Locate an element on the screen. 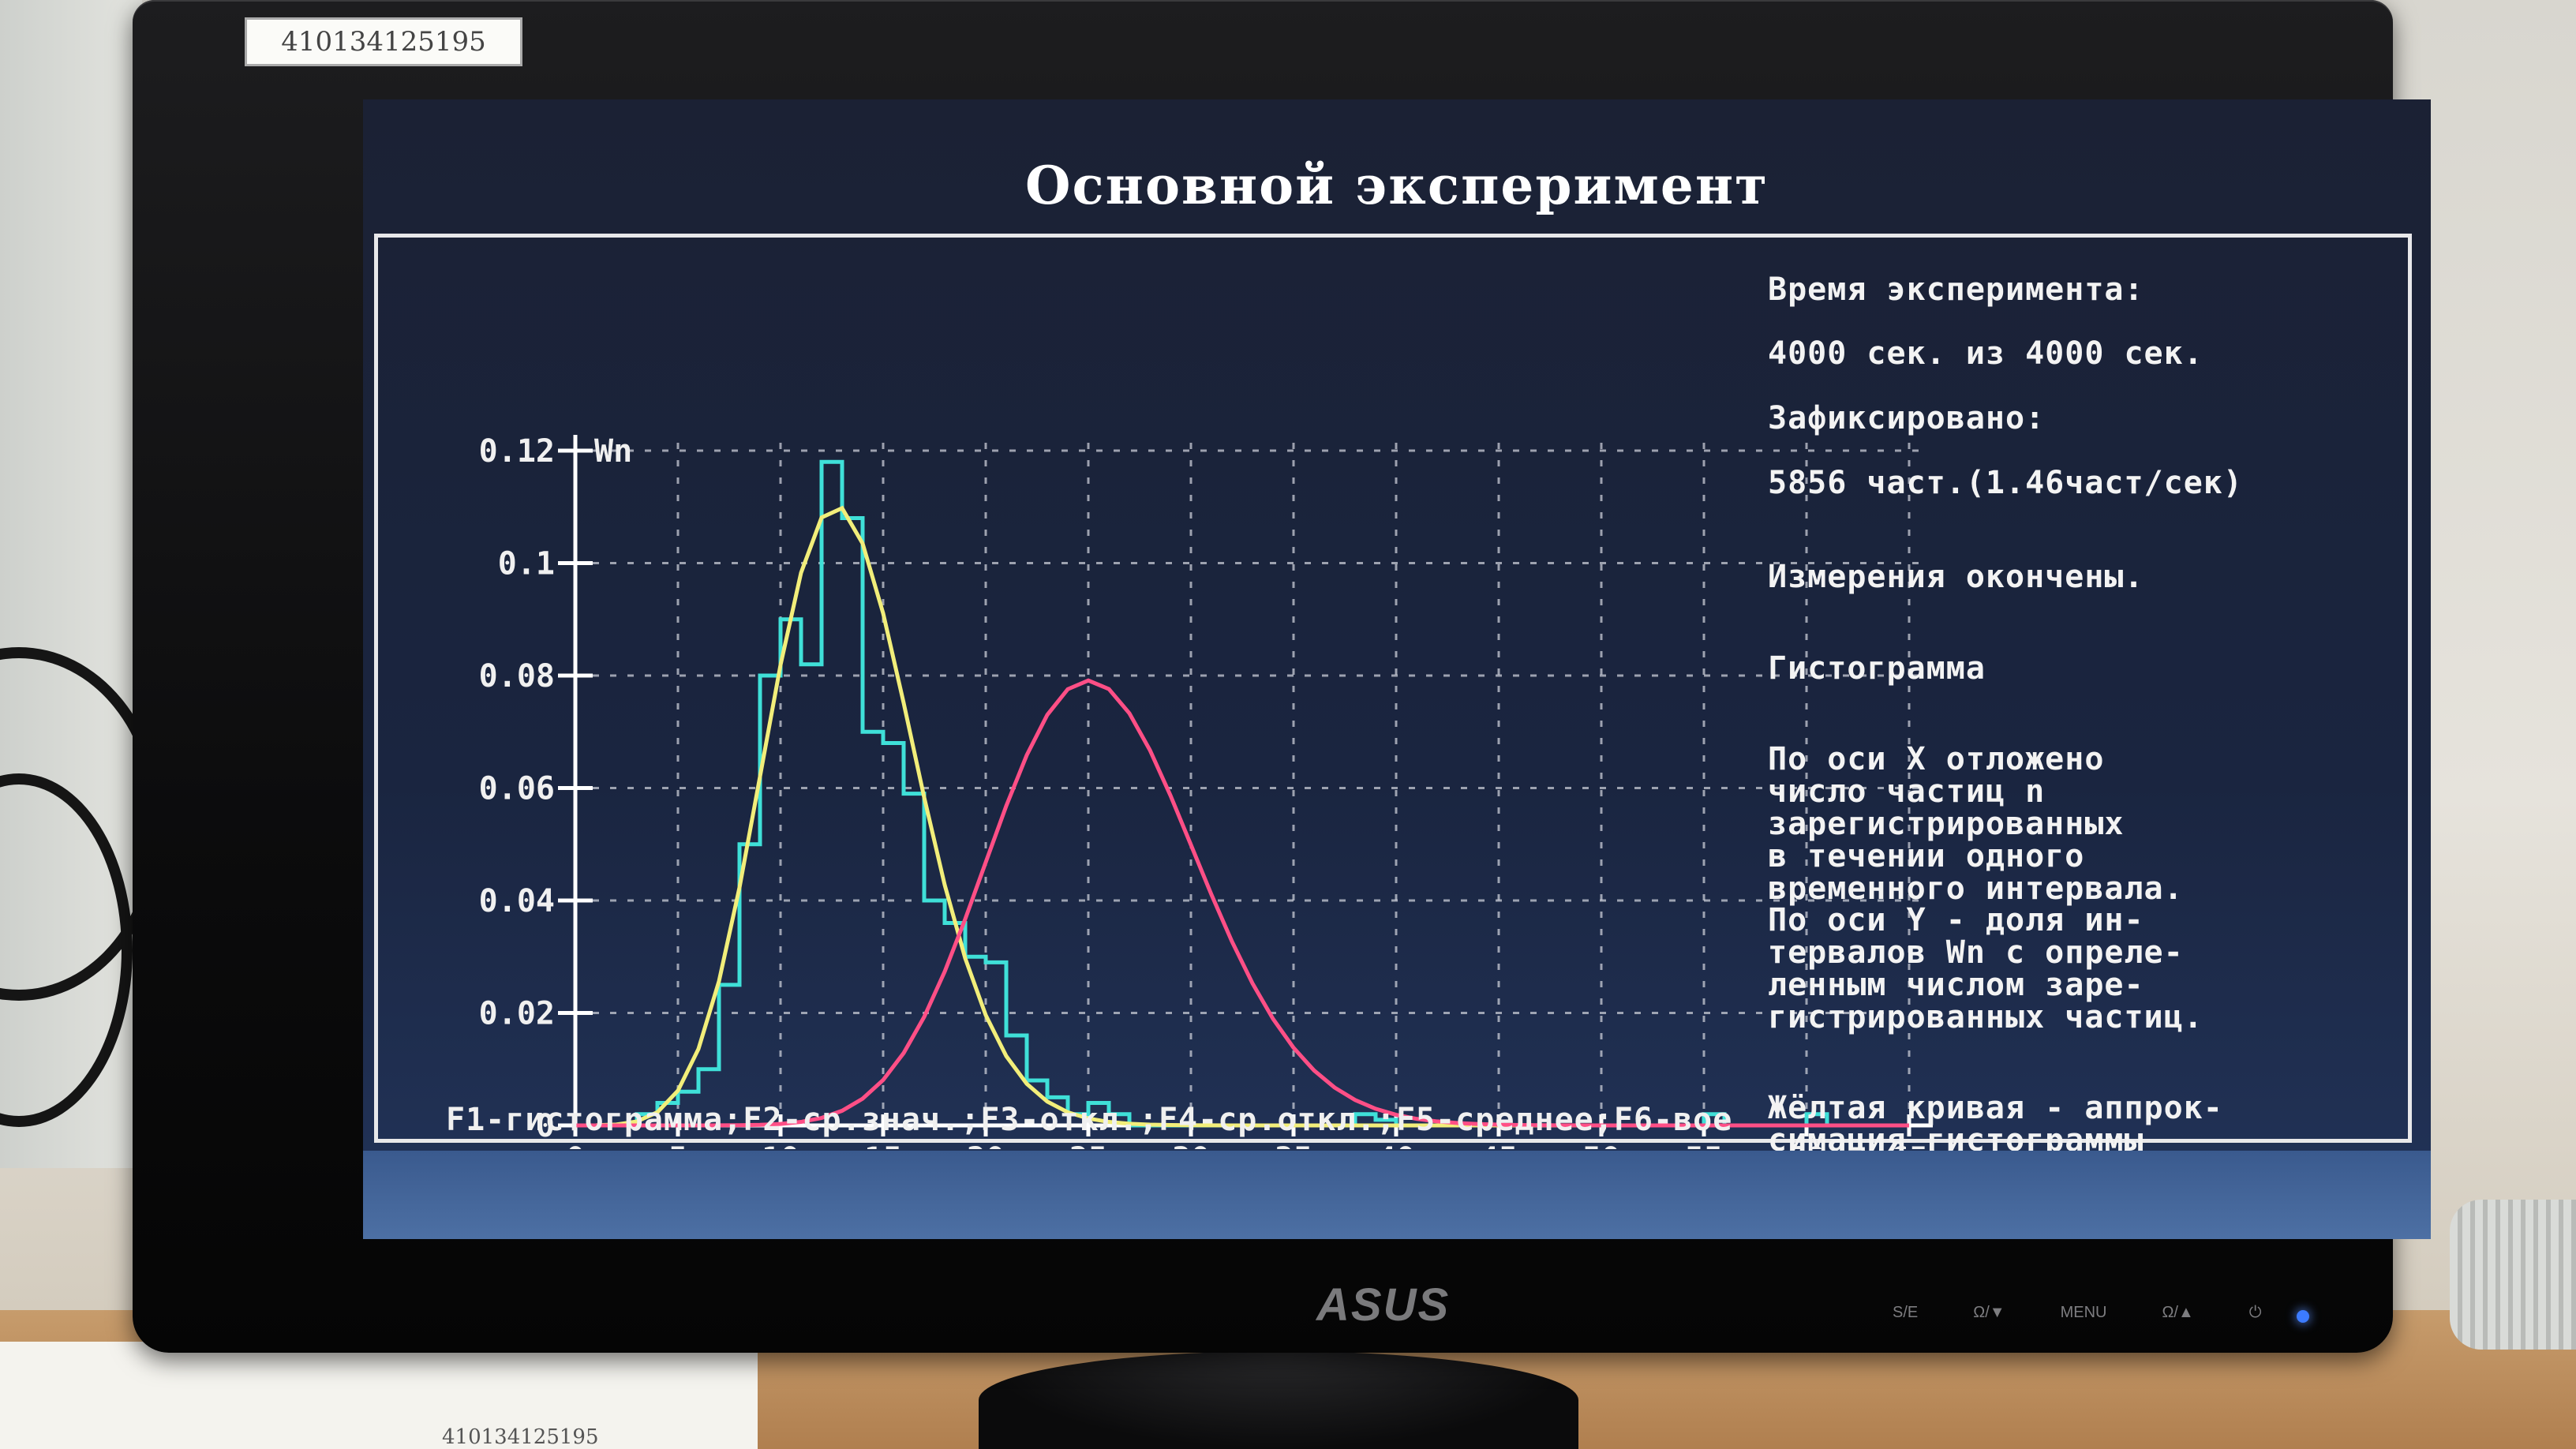 Image resolution: width=2576 pixels, height=1449 pixels. monitor-stand is located at coordinates (1278, 1400).